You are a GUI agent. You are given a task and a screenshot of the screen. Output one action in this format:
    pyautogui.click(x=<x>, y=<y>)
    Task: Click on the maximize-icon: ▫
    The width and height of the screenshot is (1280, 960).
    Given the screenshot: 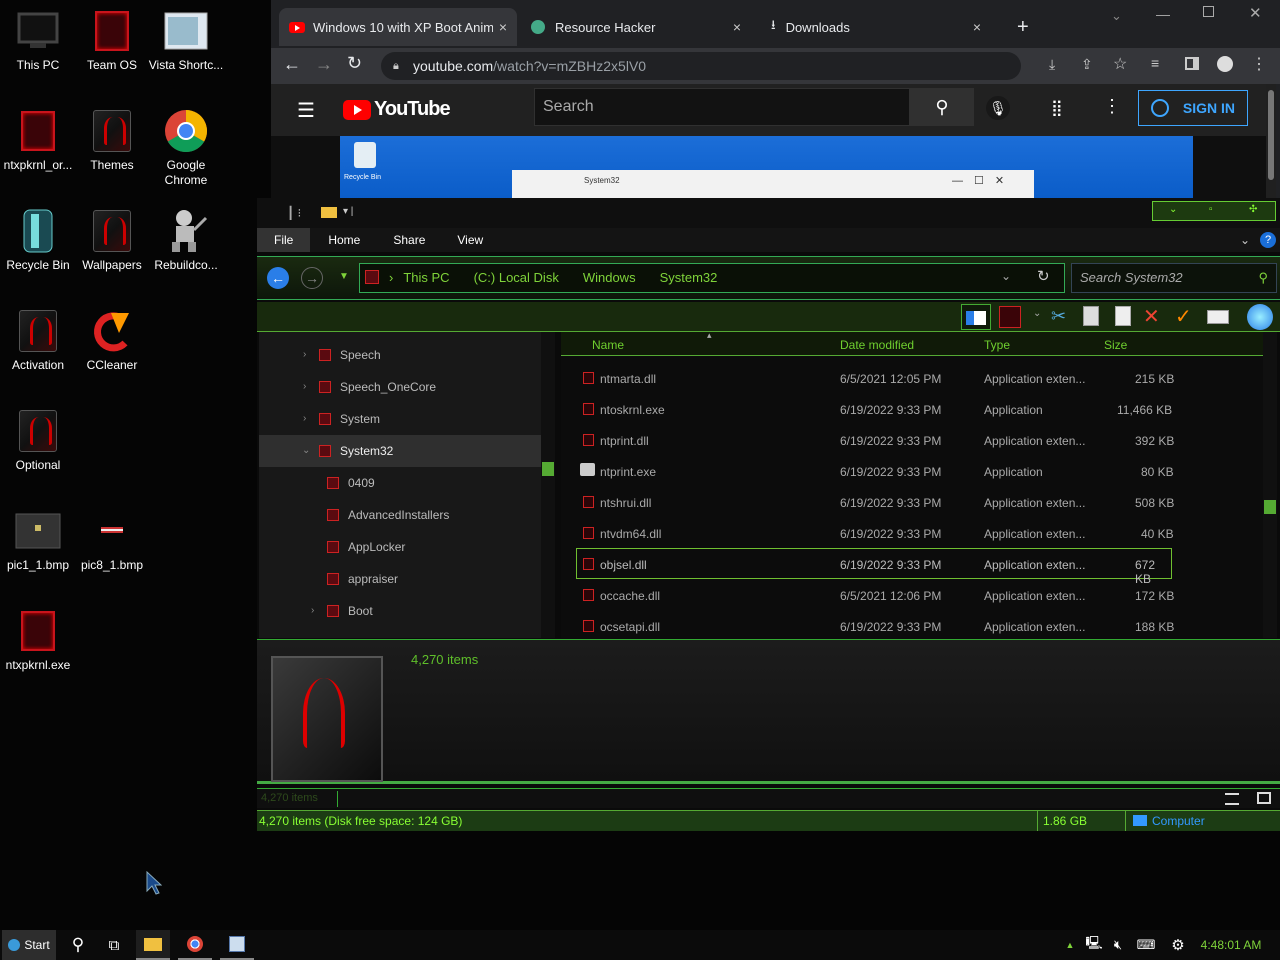 What is the action you would take?
    pyautogui.click(x=1211, y=209)
    